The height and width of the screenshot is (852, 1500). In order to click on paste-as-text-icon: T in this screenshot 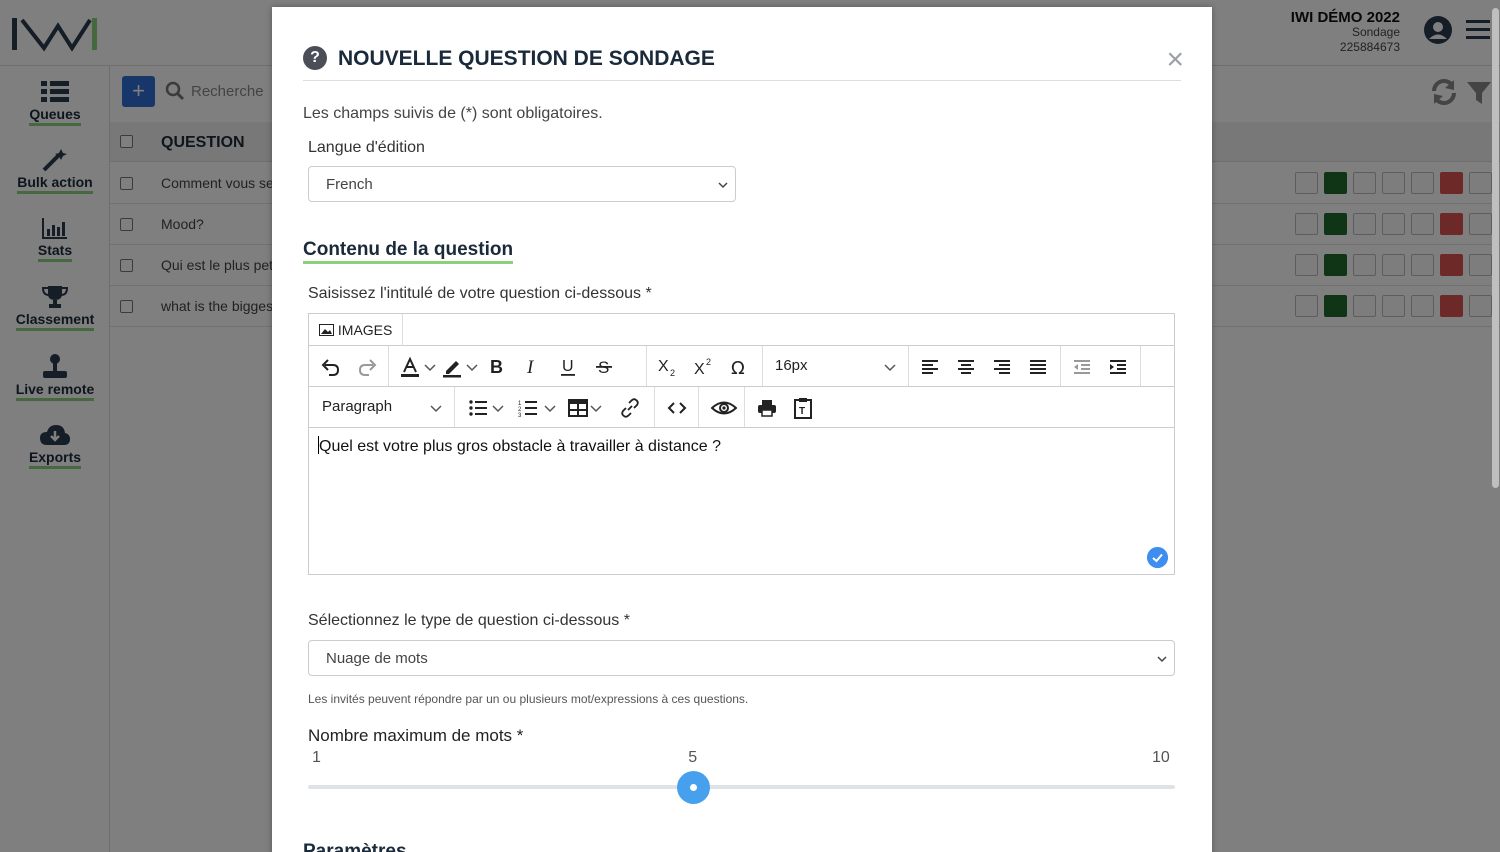, I will do `click(803, 408)`.